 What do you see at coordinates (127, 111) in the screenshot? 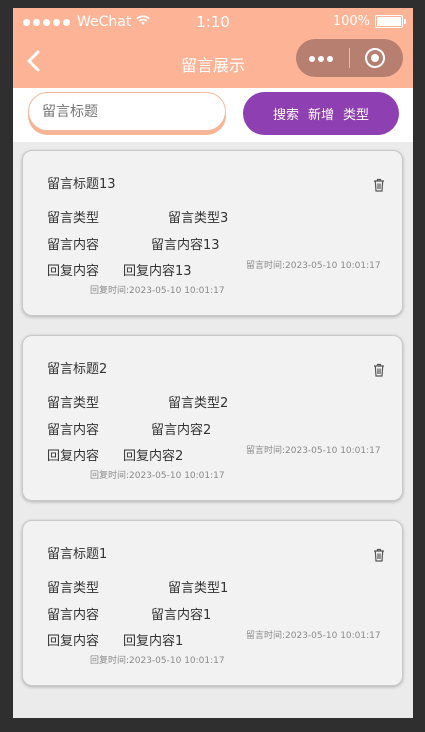
I see `search-input` at bounding box center [127, 111].